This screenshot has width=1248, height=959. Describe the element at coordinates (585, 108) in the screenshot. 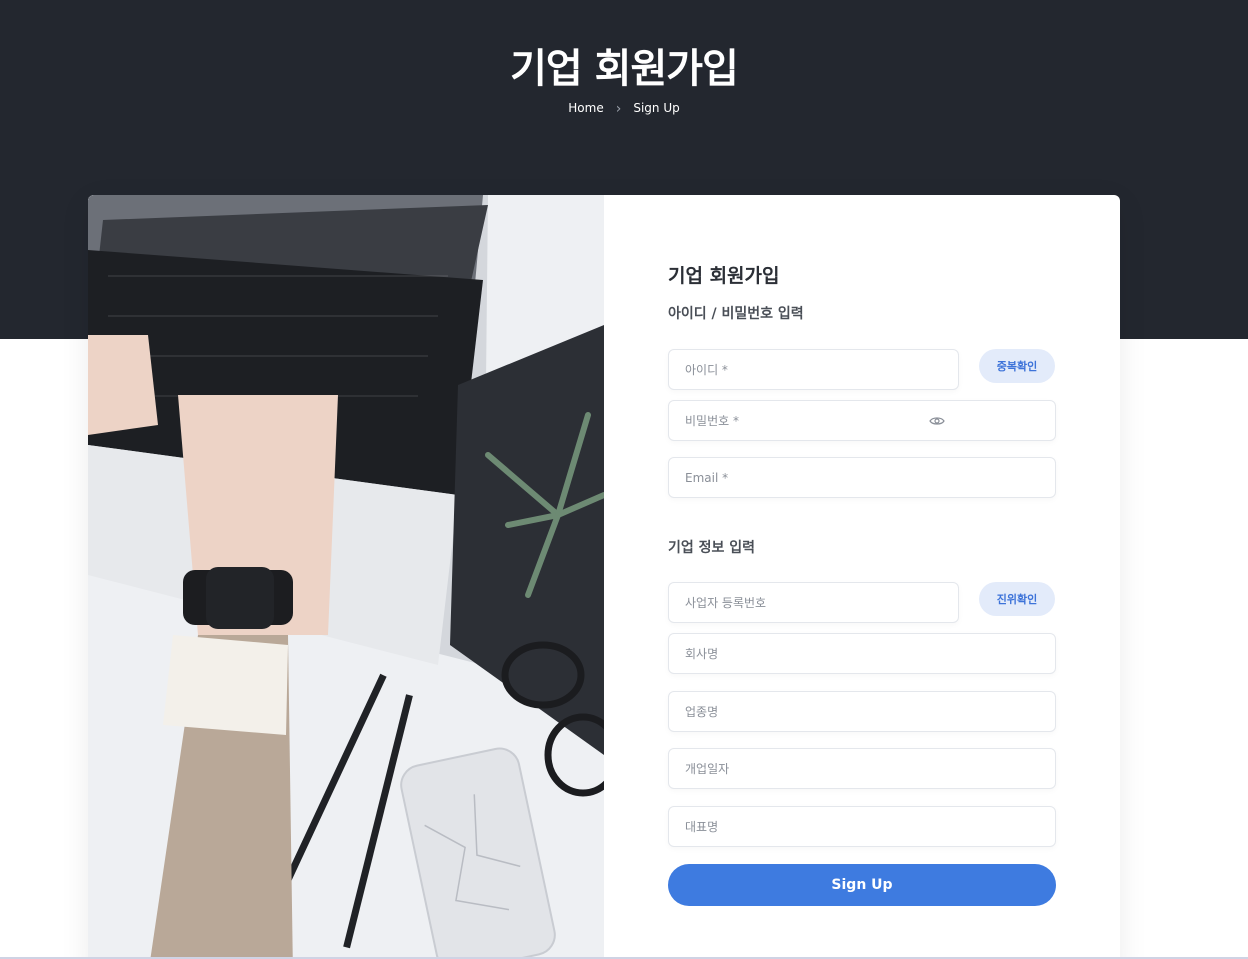

I see `breadcrumb-home-link: Home` at that location.